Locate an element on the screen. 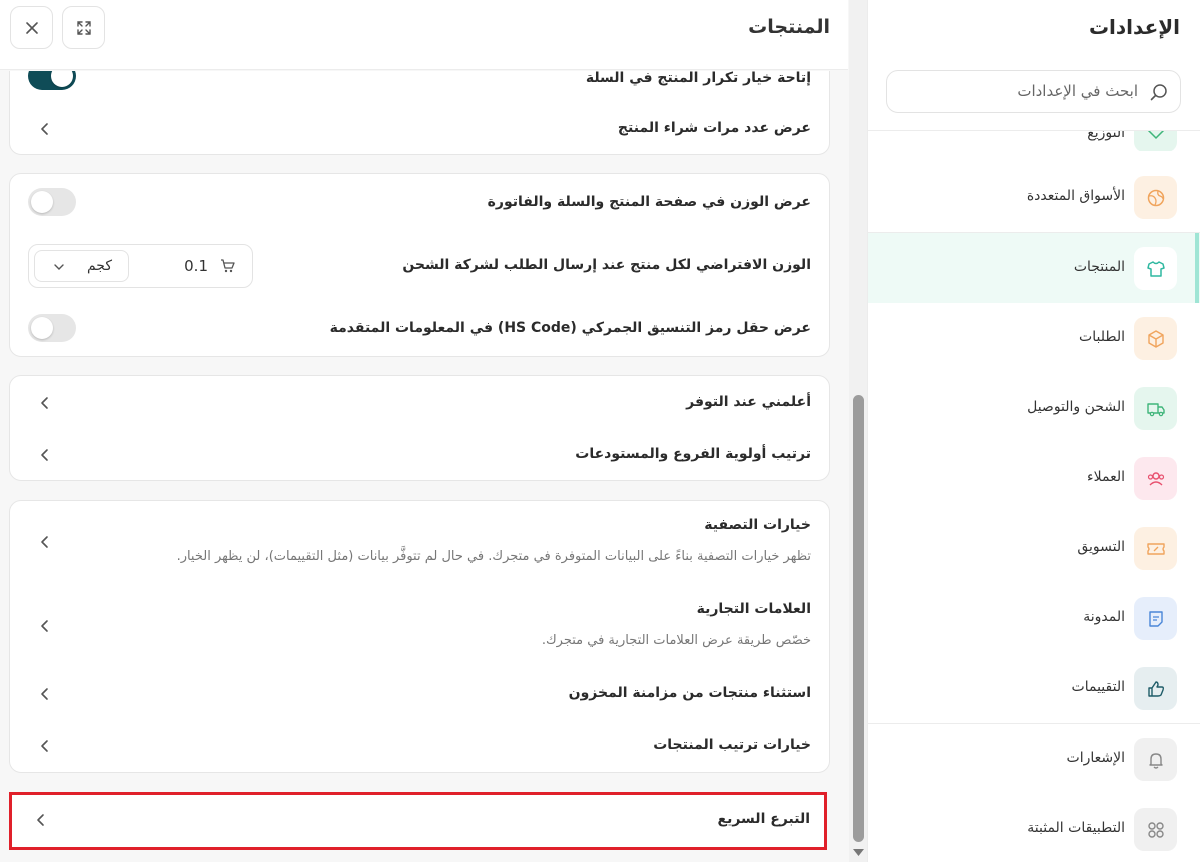 This screenshot has height=862, width=1200. globe-icon is located at coordinates (1155, 197).